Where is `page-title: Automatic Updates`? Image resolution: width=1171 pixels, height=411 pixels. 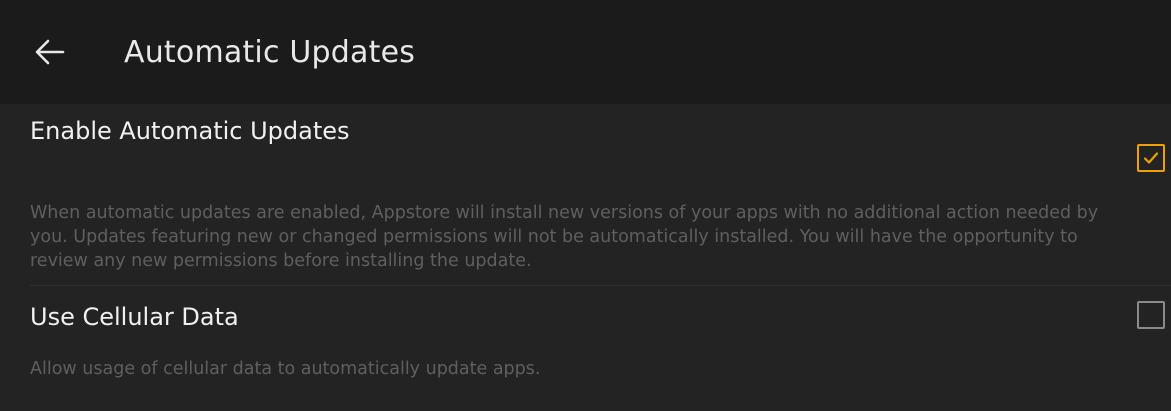
page-title: Automatic Updates is located at coordinates (270, 52).